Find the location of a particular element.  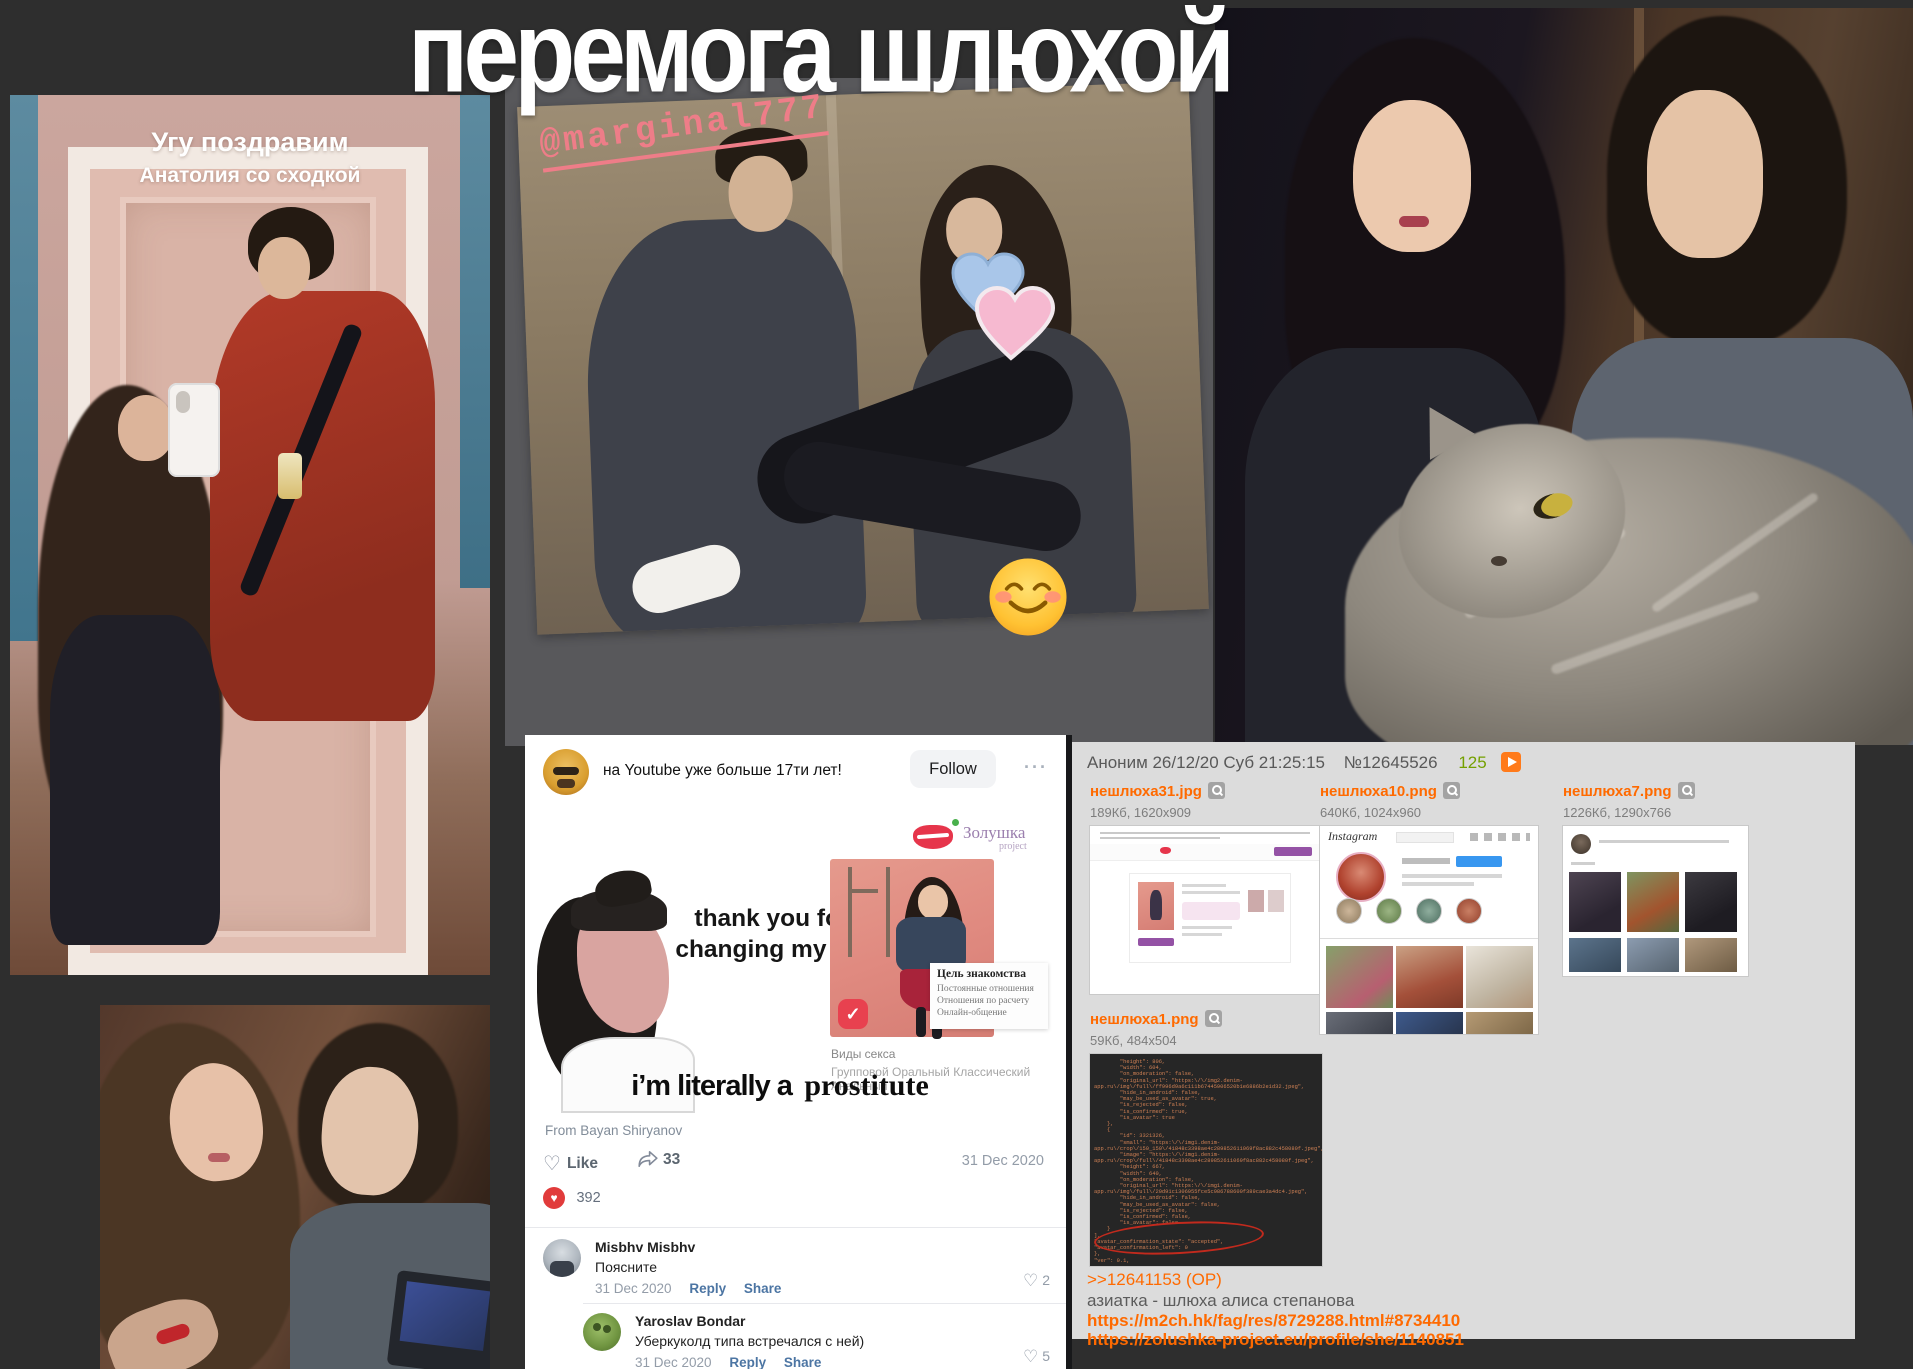

story-photo is located at coordinates (863, 358).